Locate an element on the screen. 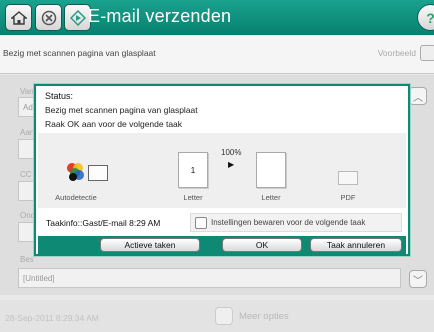  preview-icon is located at coordinates (427, 53).